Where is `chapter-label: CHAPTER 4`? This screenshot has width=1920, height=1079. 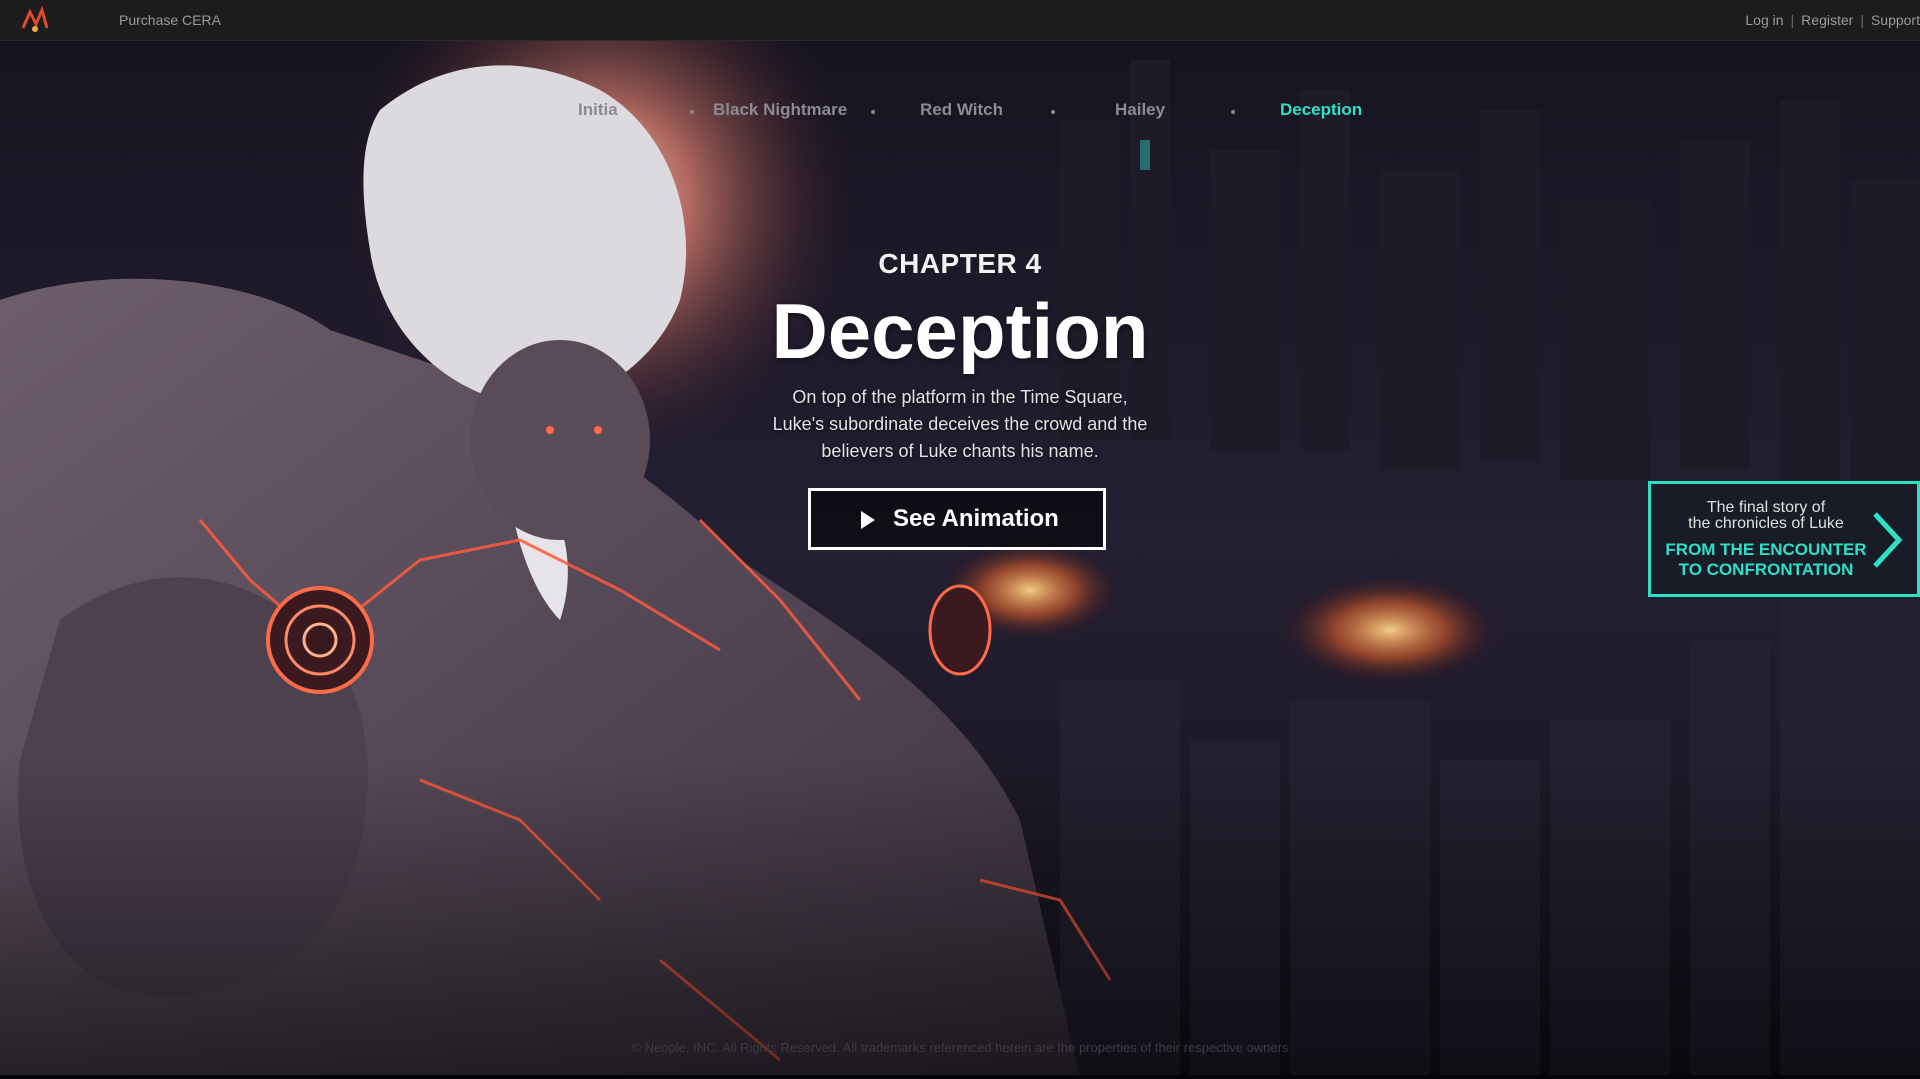
chapter-label: CHAPTER 4 is located at coordinates (960, 263).